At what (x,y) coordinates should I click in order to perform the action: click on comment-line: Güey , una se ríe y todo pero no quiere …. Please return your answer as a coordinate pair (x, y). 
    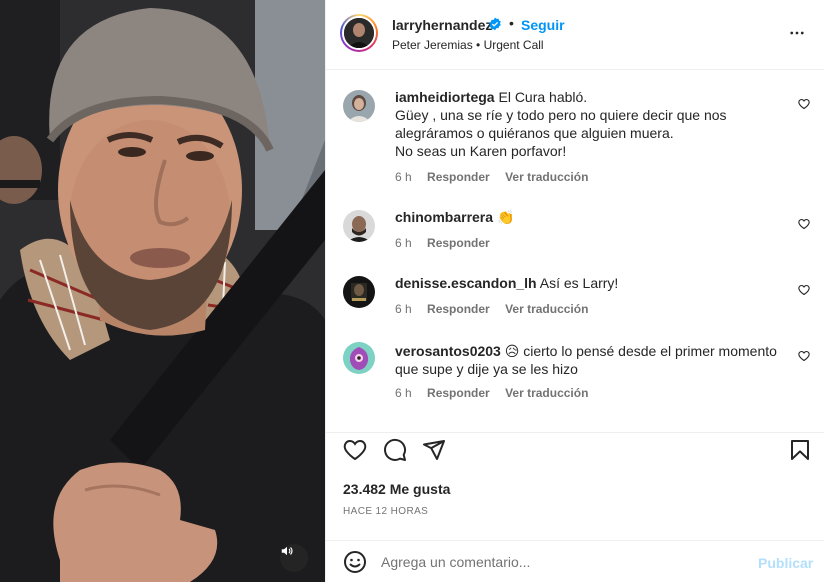
    Looking at the image, I should click on (561, 115).